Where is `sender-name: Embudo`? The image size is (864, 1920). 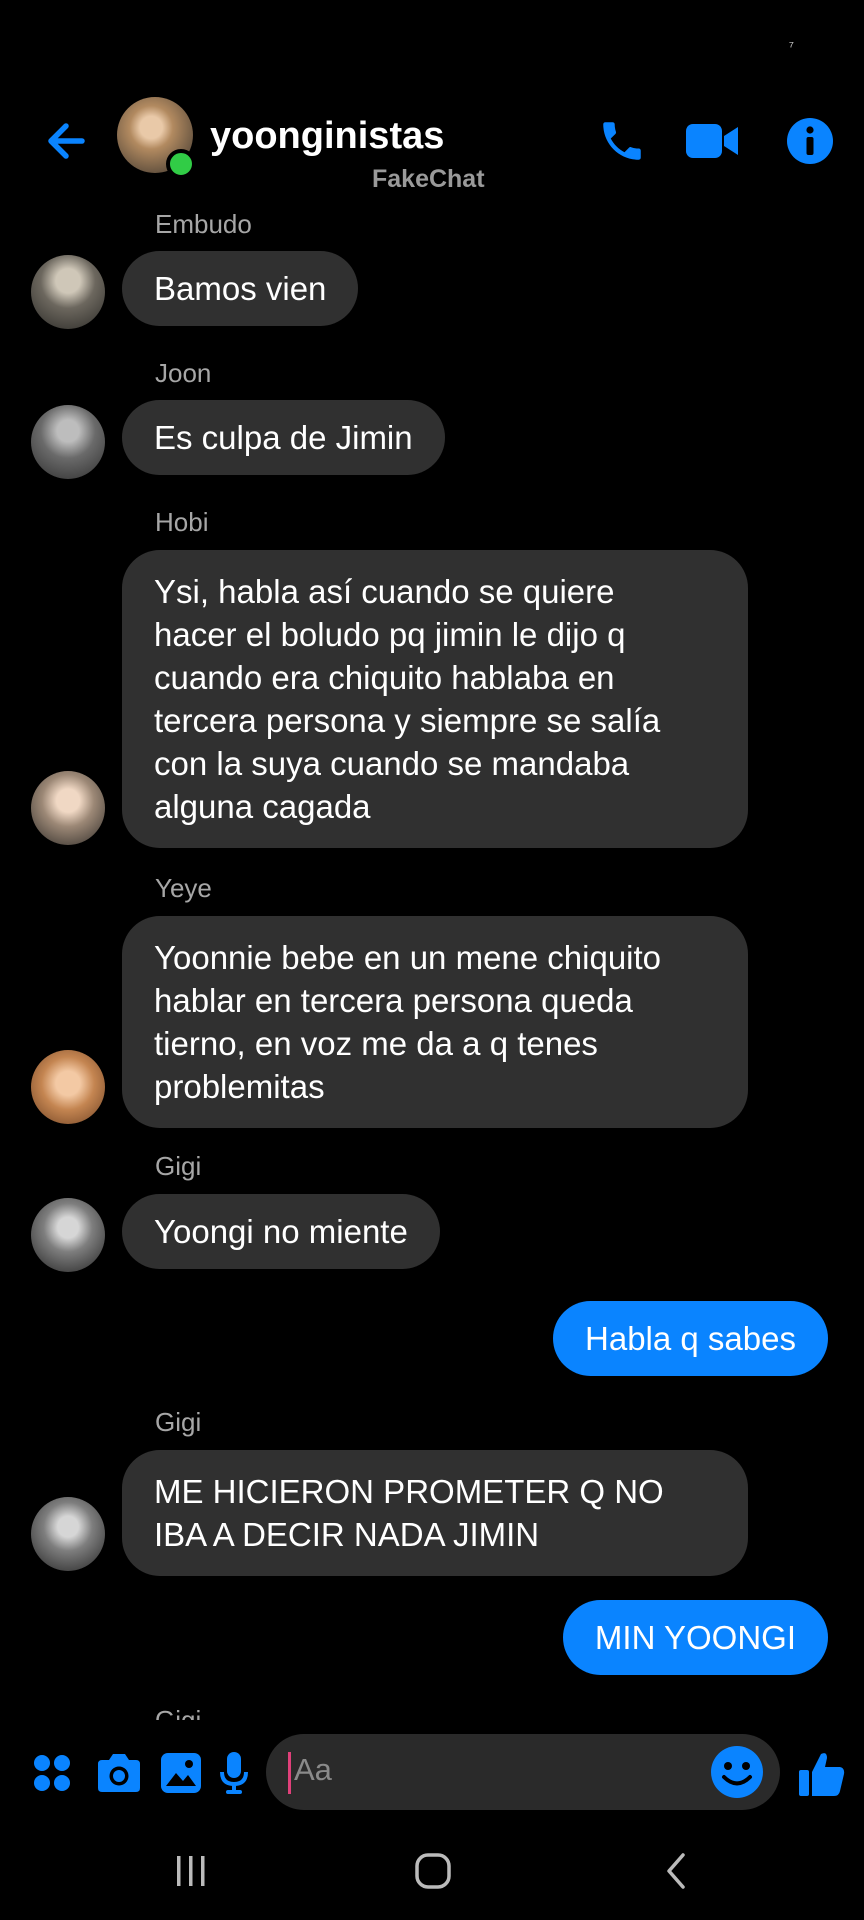
sender-name: Embudo is located at coordinates (203, 224).